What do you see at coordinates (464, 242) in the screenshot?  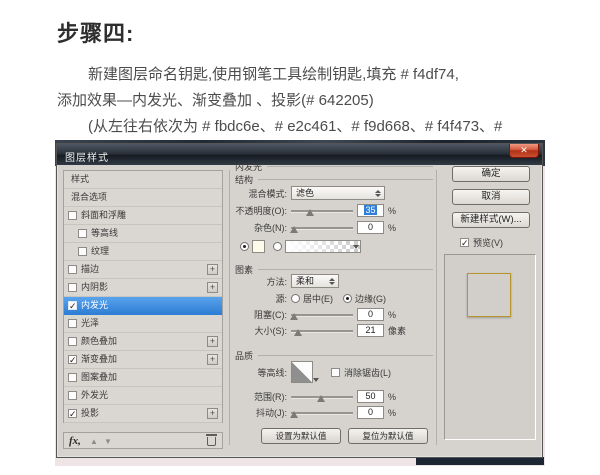 I see `preview-checkbox` at bounding box center [464, 242].